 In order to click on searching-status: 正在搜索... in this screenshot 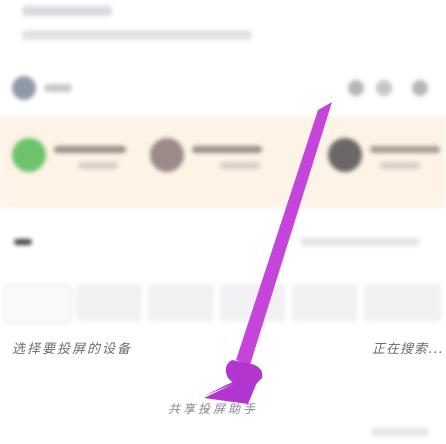, I will do `click(408, 349)`.